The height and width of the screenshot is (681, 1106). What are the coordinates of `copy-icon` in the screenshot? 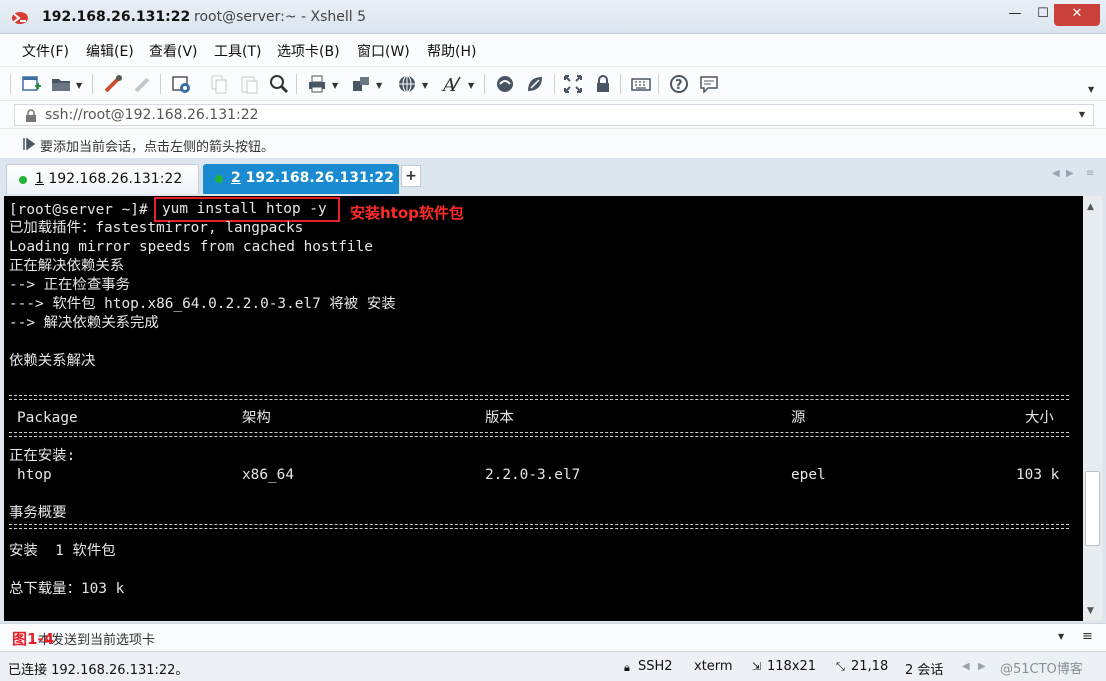 It's located at (219, 84).